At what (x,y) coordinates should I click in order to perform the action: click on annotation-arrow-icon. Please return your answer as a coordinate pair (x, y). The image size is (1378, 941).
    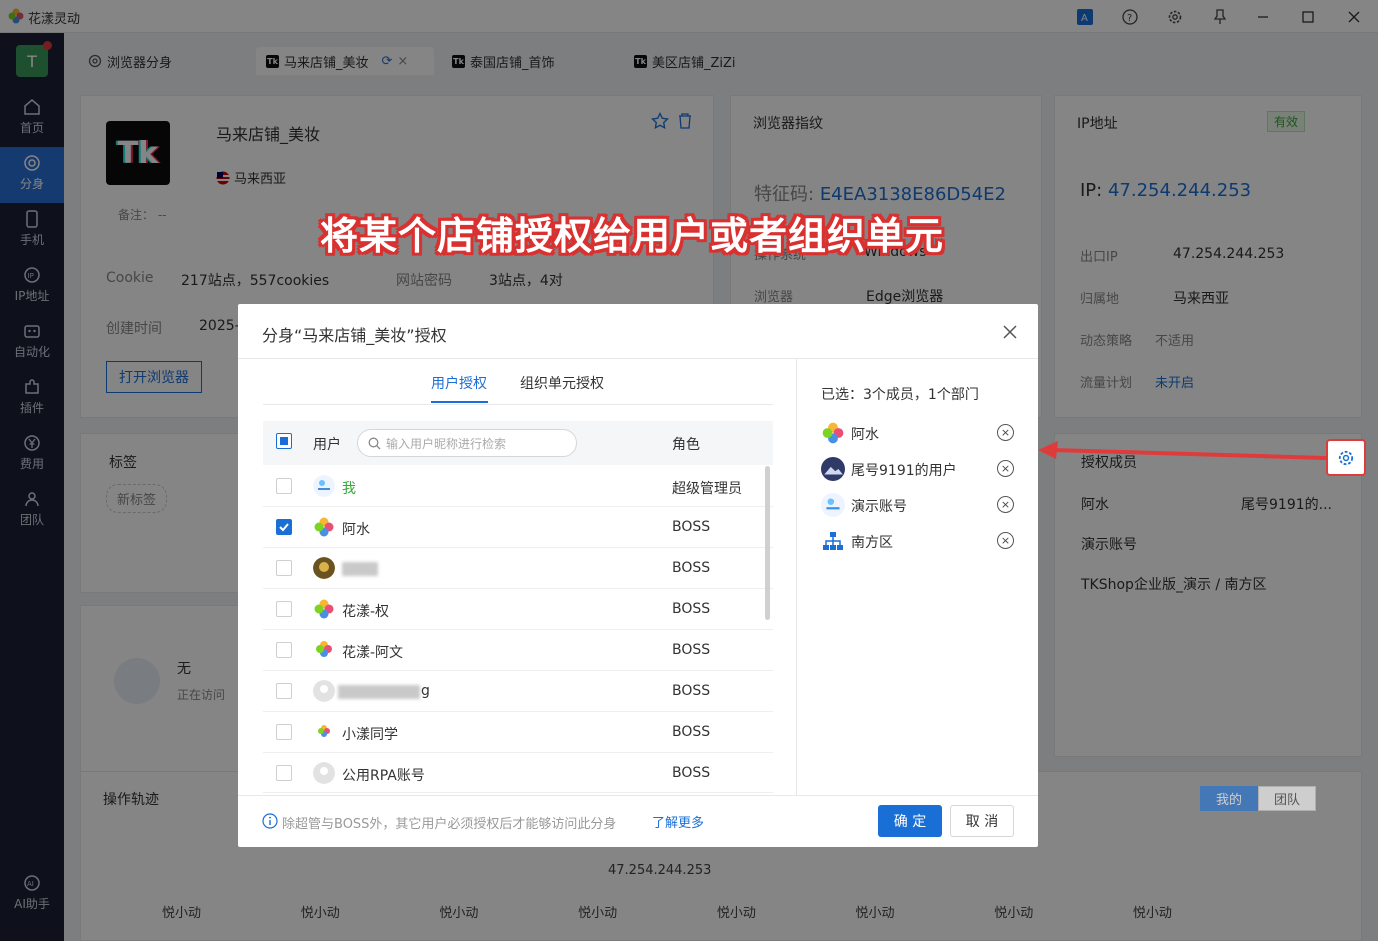
    Looking at the image, I should click on (1182, 450).